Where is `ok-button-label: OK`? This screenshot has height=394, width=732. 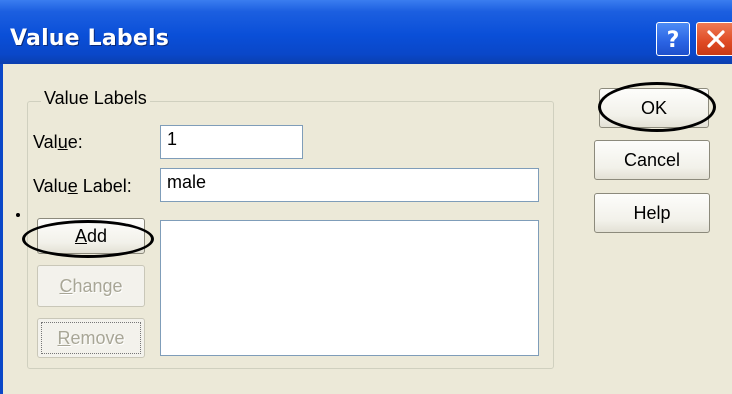 ok-button-label: OK is located at coordinates (653, 107).